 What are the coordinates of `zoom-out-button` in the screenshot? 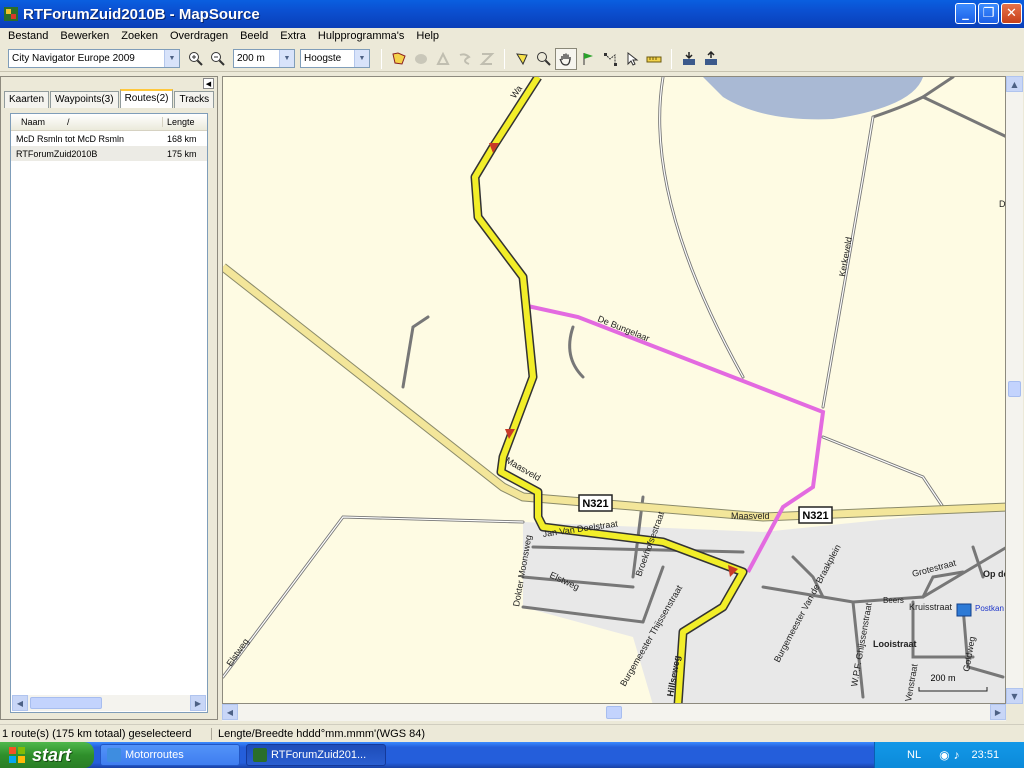 It's located at (218, 59).